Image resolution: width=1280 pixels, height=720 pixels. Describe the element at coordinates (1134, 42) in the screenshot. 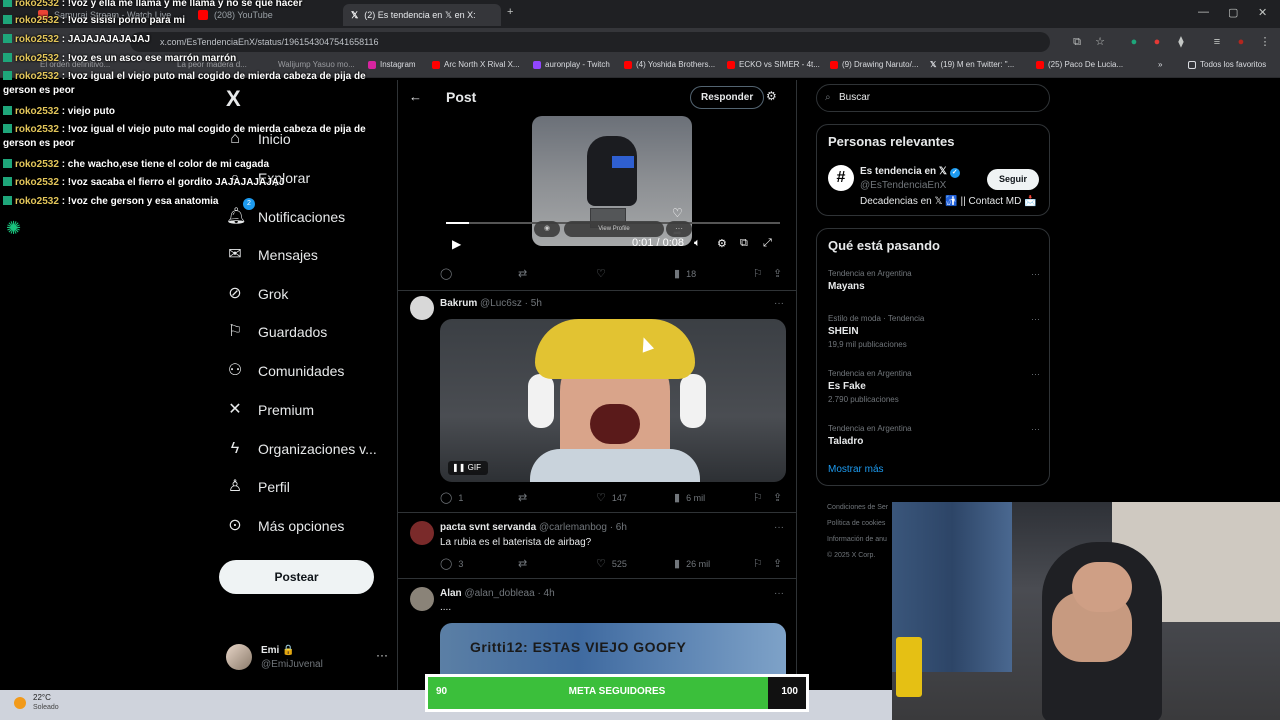

I see `extension-green-icon: ●` at that location.